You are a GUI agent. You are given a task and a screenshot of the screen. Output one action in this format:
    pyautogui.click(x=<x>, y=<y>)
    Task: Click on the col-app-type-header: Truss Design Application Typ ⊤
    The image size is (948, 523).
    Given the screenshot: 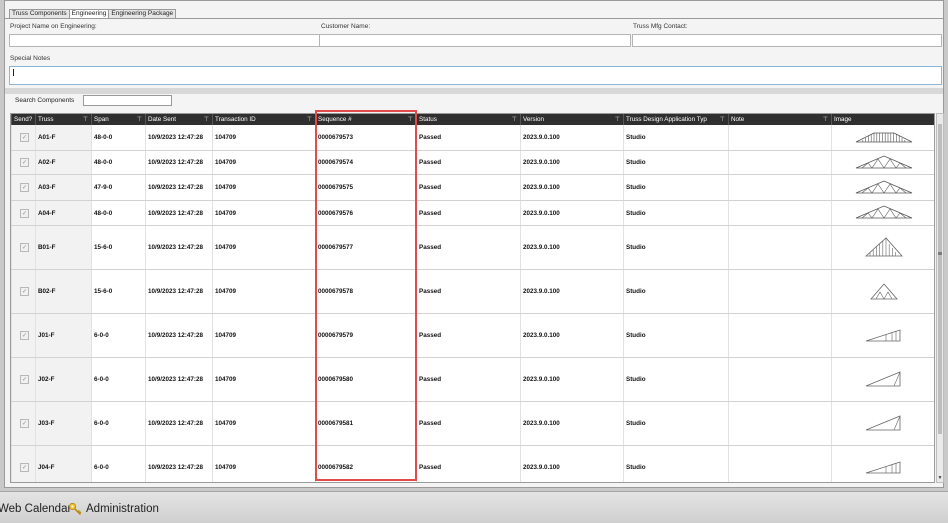 What is the action you would take?
    pyautogui.click(x=675, y=119)
    